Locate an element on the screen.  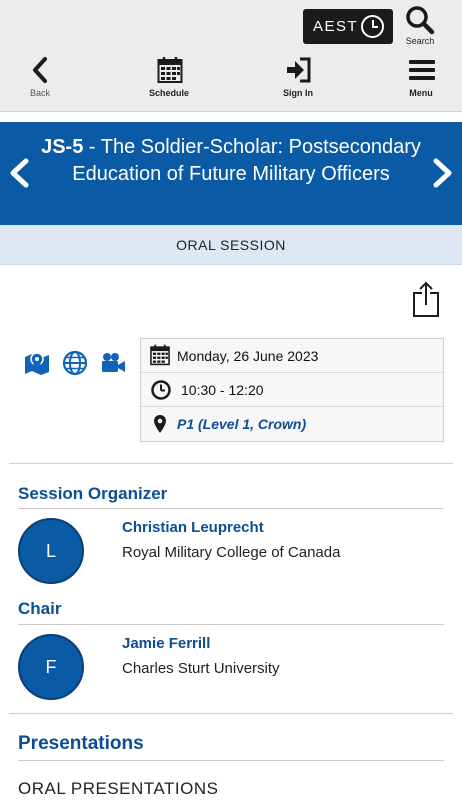
session-time-row: 10:30 - 12:20 is located at coordinates (292, 390).